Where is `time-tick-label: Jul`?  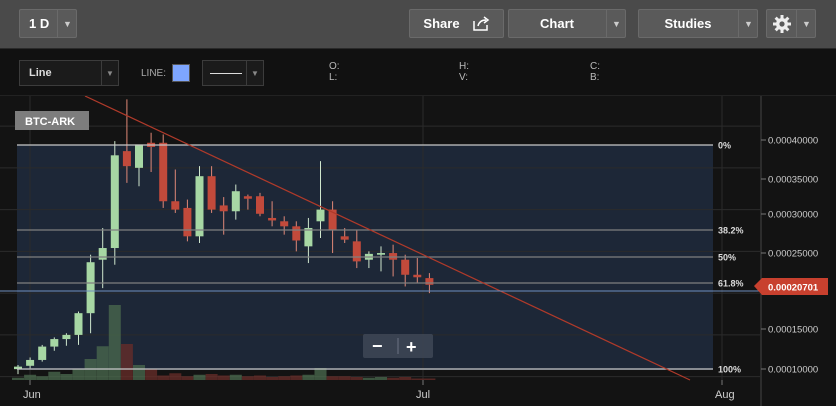
time-tick-label: Jul is located at coordinates (423, 395).